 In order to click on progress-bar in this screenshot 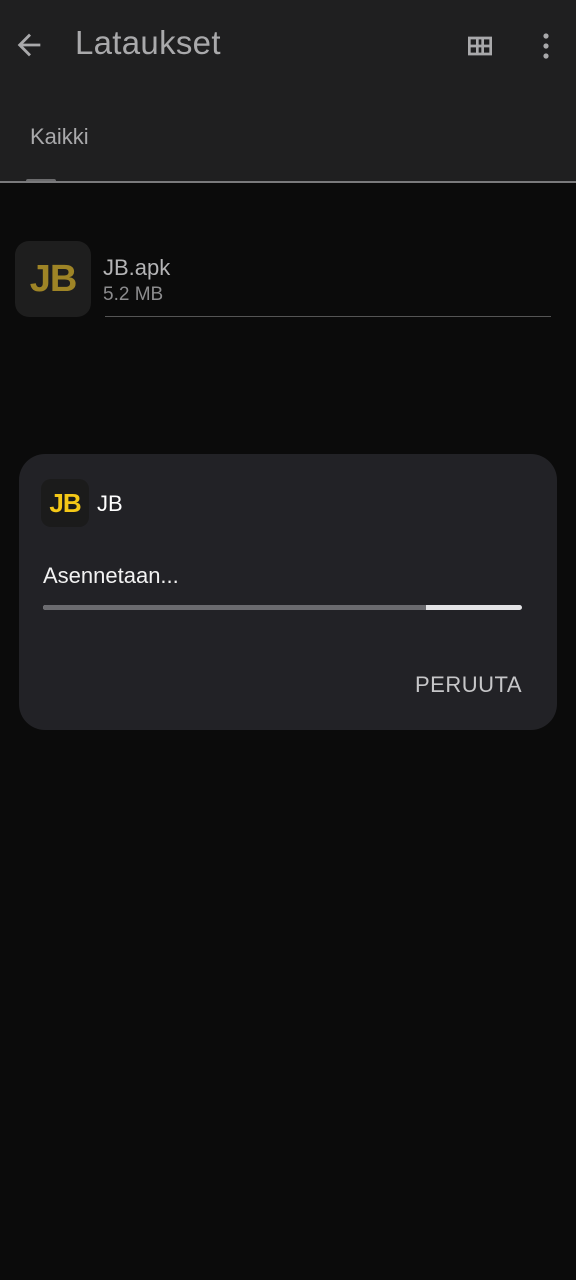, I will do `click(282, 607)`.